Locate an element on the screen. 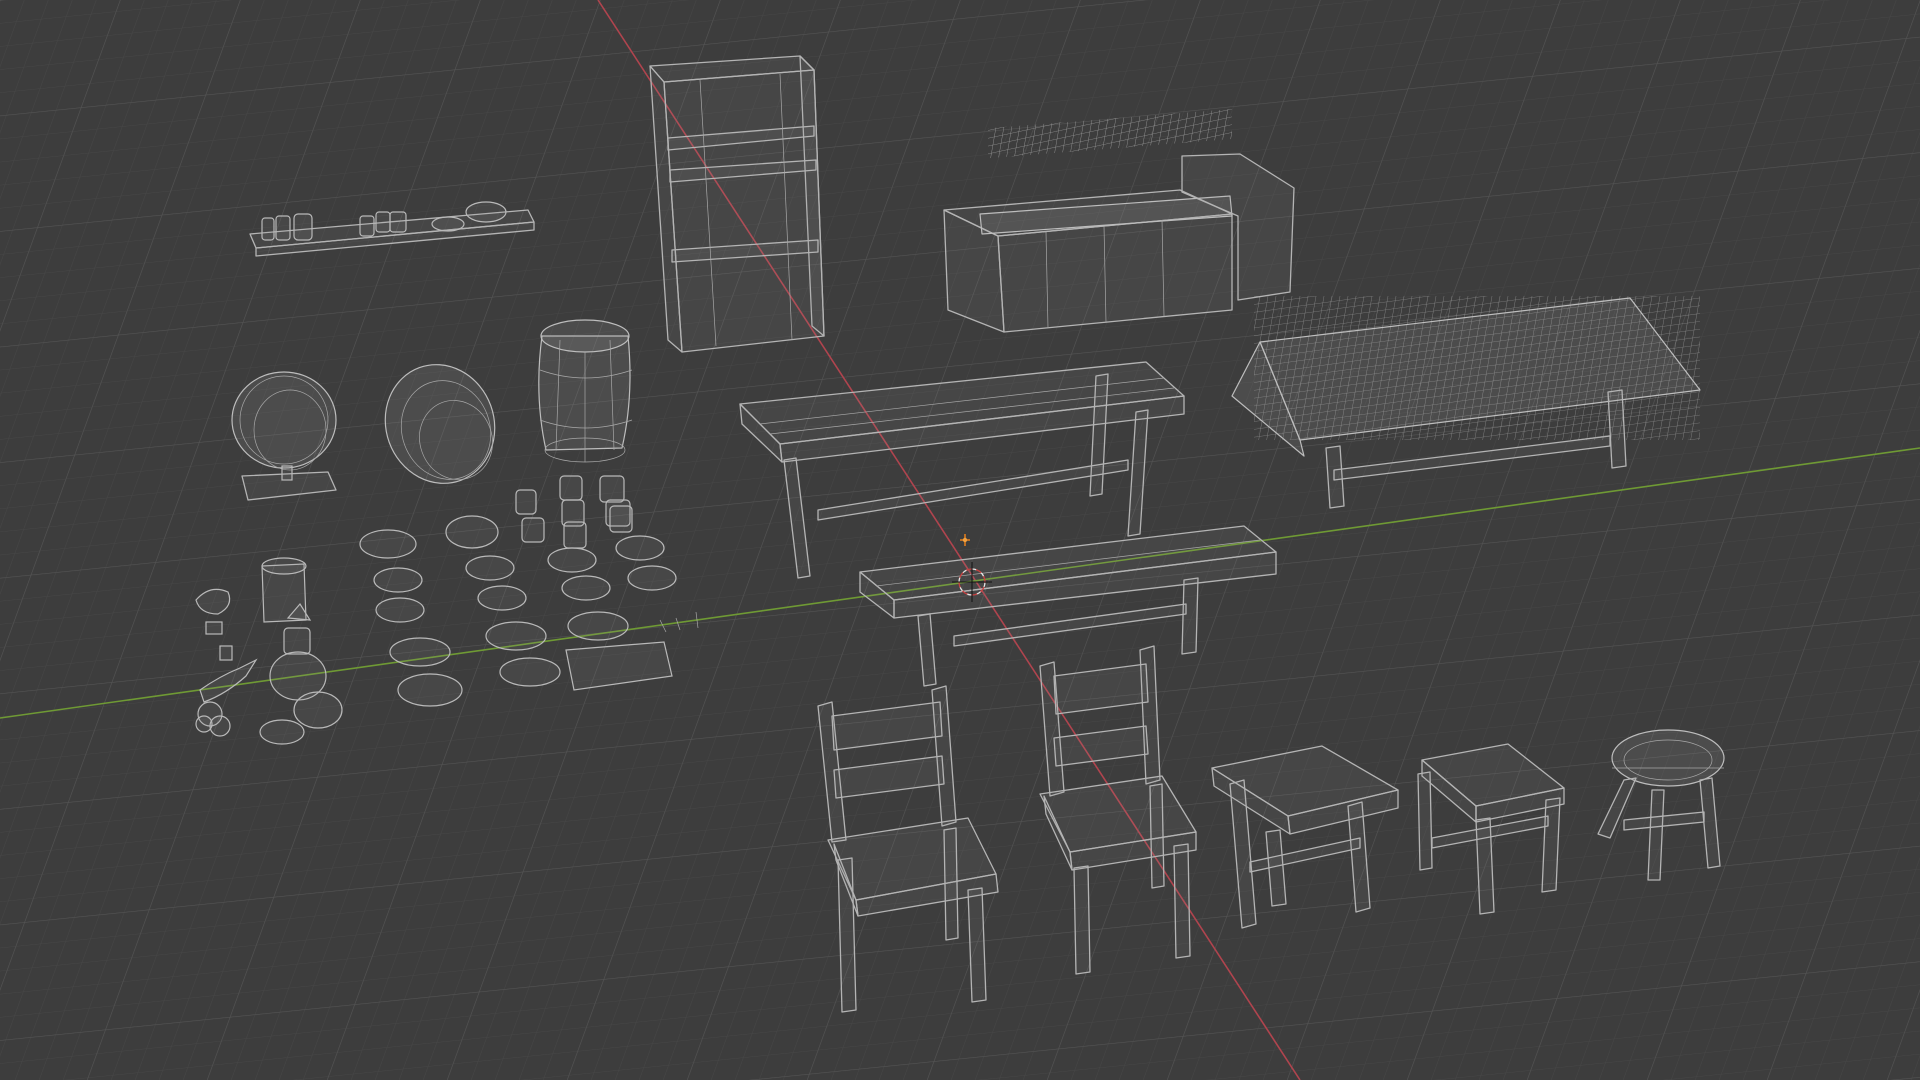 The width and height of the screenshot is (1920, 1080). barrel-on-stand is located at coordinates (284, 436).